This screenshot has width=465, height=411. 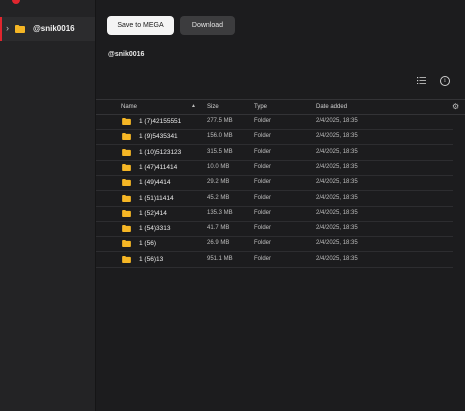 I want to click on table-row: 1 (52)414 135.3 MB Folder 2/4/2025, 18:35, so click(x=274, y=214).